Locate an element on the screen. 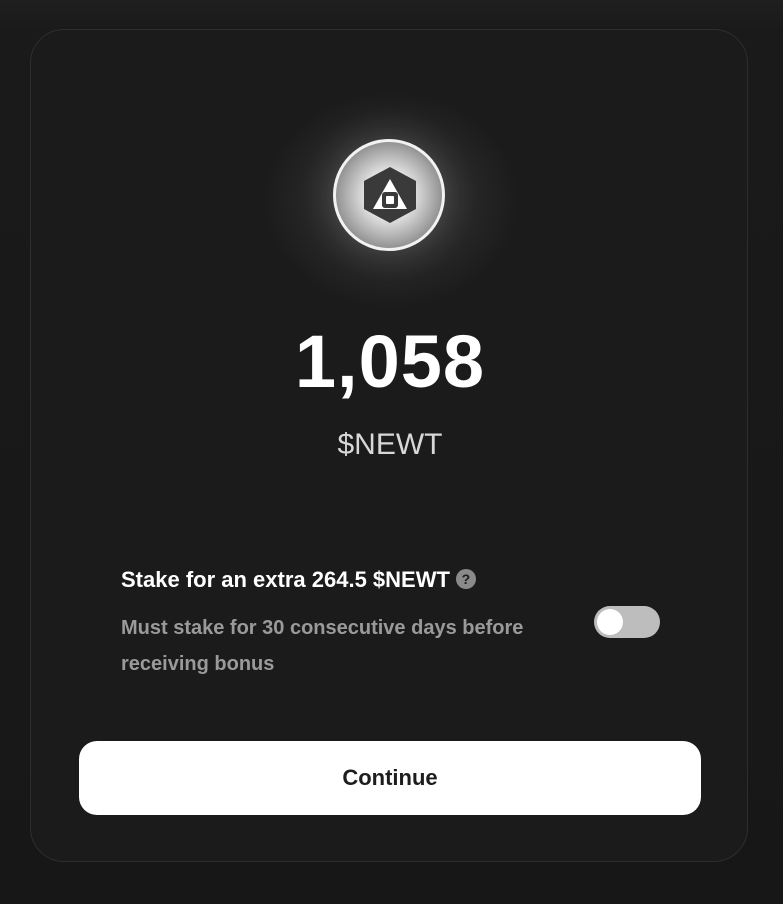 This screenshot has width=783, height=904. reward-amount: 1,058 is located at coordinates (390, 361).